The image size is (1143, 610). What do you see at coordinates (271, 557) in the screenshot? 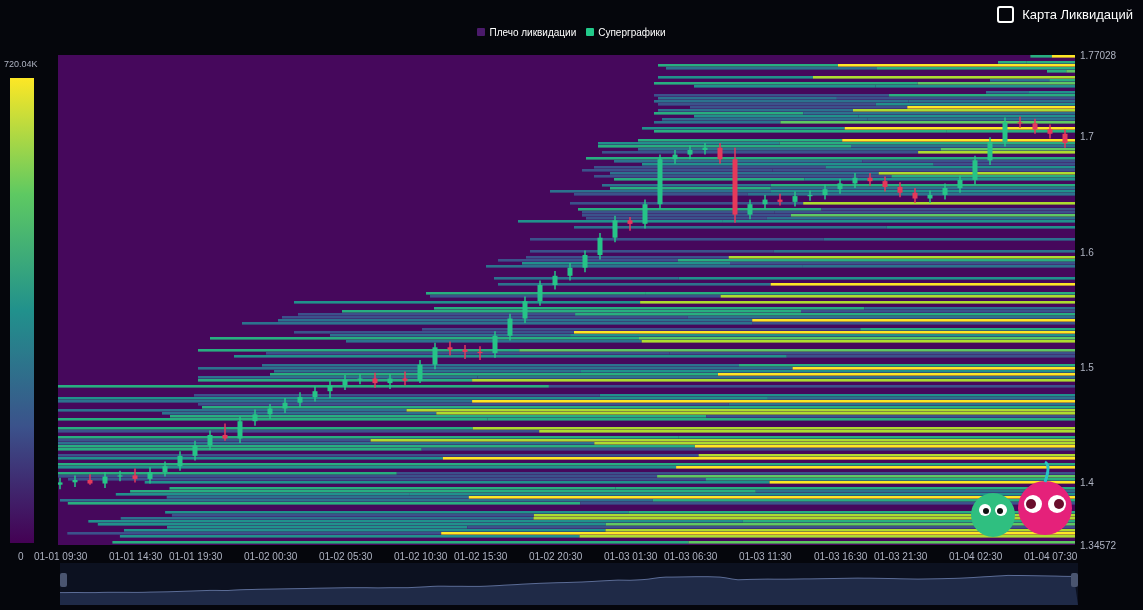
I see `x-axis-label: 01-02 00:30` at bounding box center [271, 557].